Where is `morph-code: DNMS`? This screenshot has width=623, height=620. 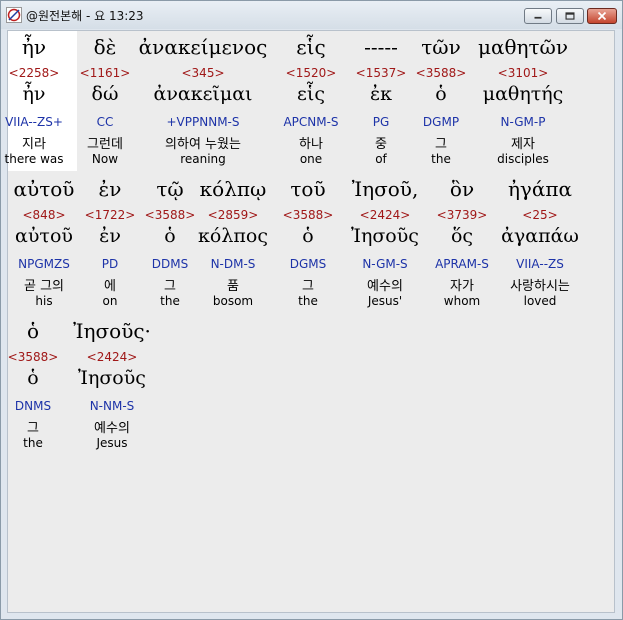
morph-code: DNMS is located at coordinates (33, 406).